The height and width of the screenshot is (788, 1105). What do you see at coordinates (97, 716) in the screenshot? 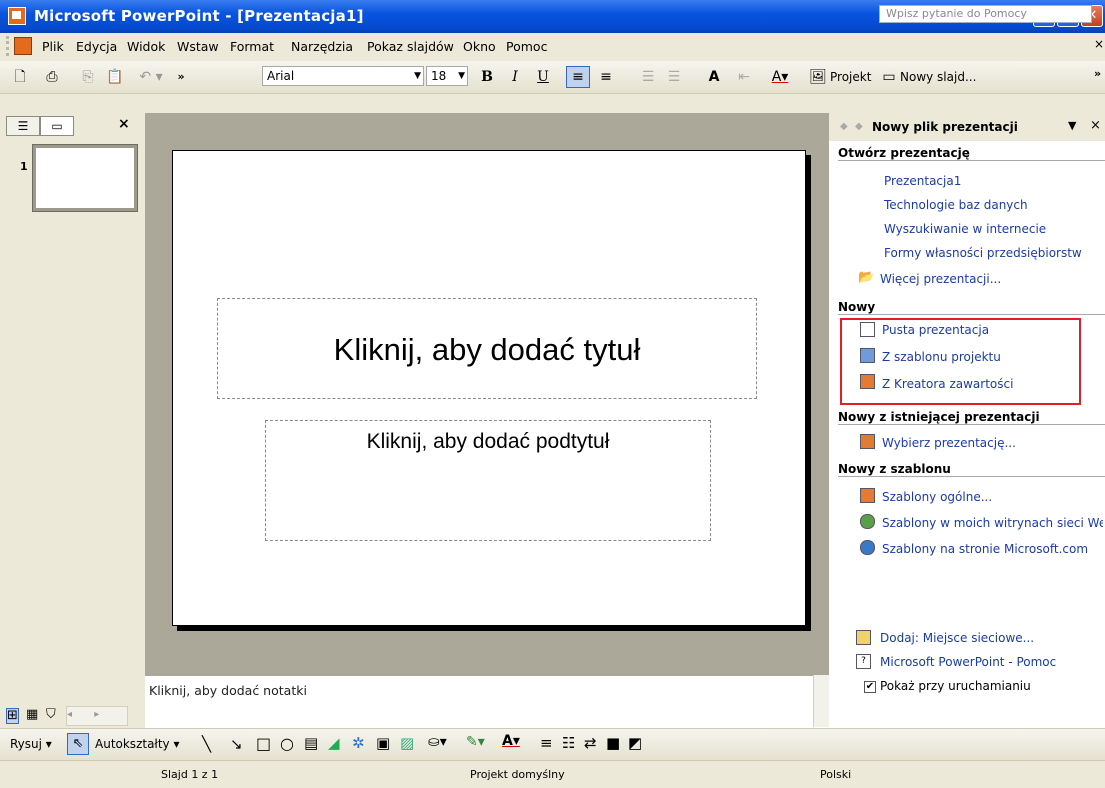
I see `horizontal-scrollbar: ◂ ▸` at bounding box center [97, 716].